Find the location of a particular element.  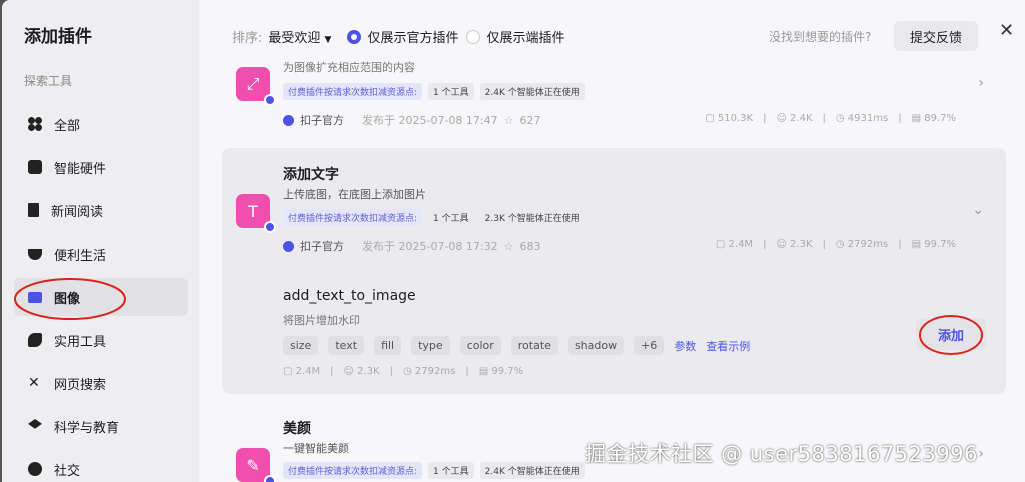

param-tag: size is located at coordinates (301, 345).